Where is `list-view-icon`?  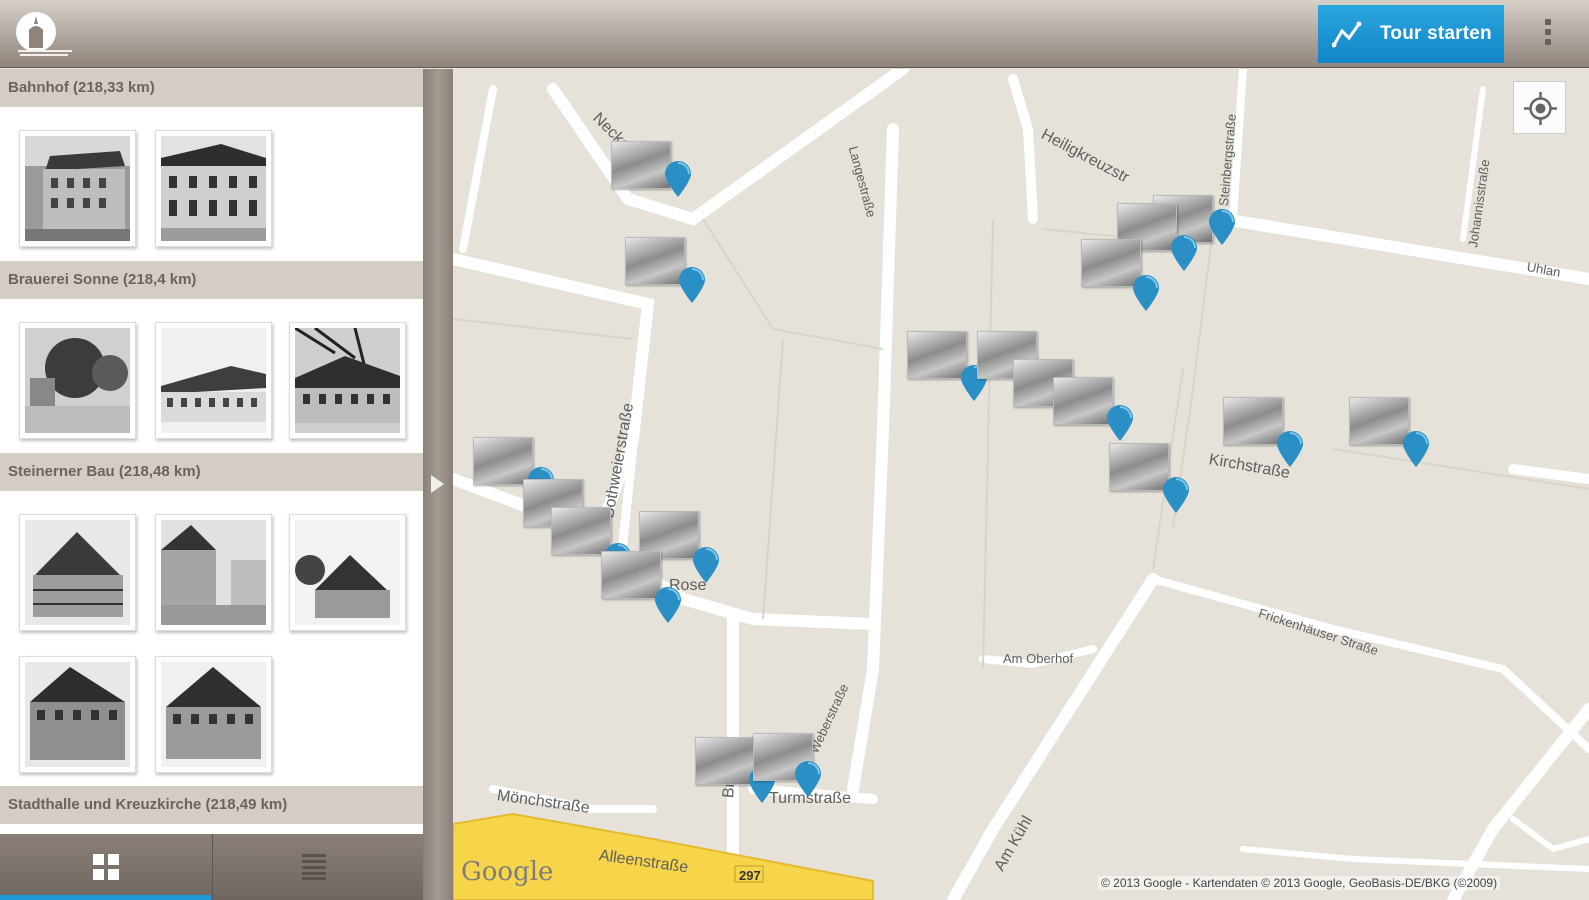
list-view-icon is located at coordinates (314, 867).